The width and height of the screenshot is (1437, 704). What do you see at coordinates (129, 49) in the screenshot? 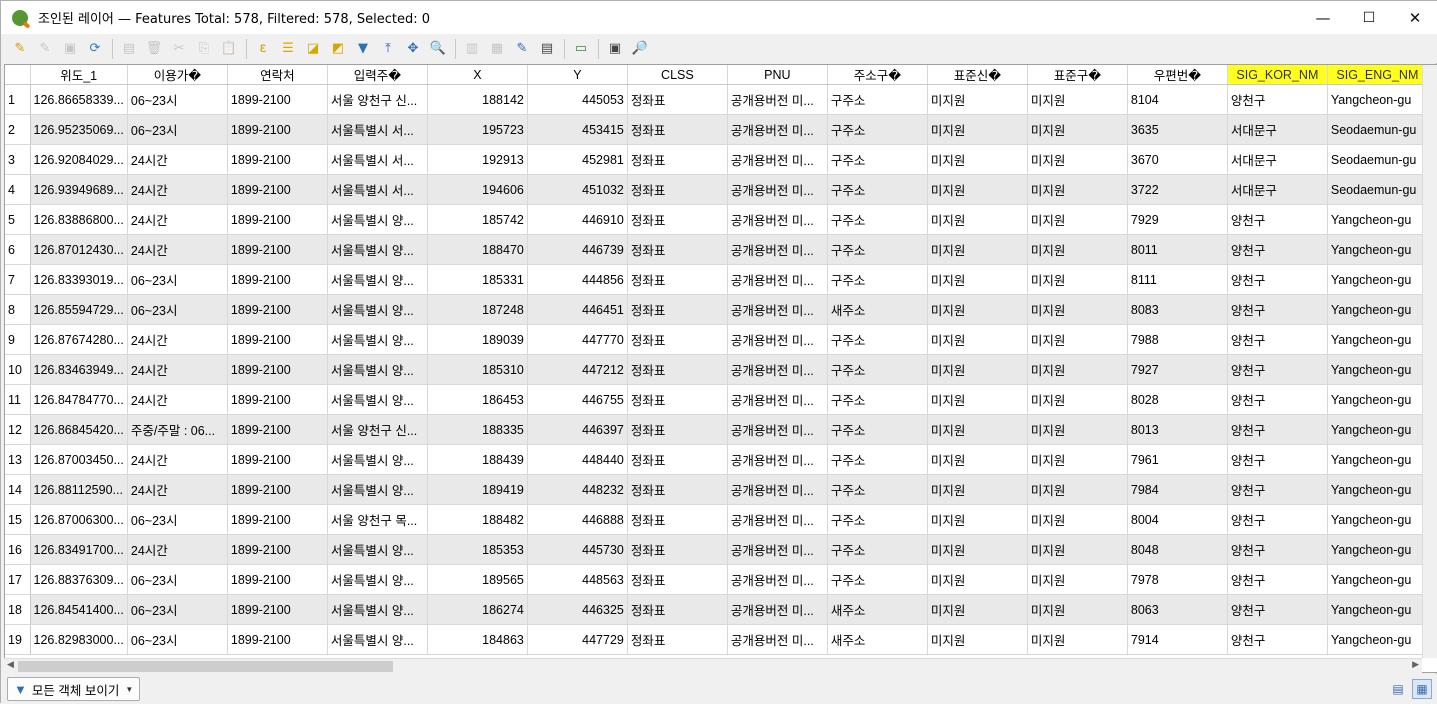
I see `add-feature-icon: ▤` at bounding box center [129, 49].